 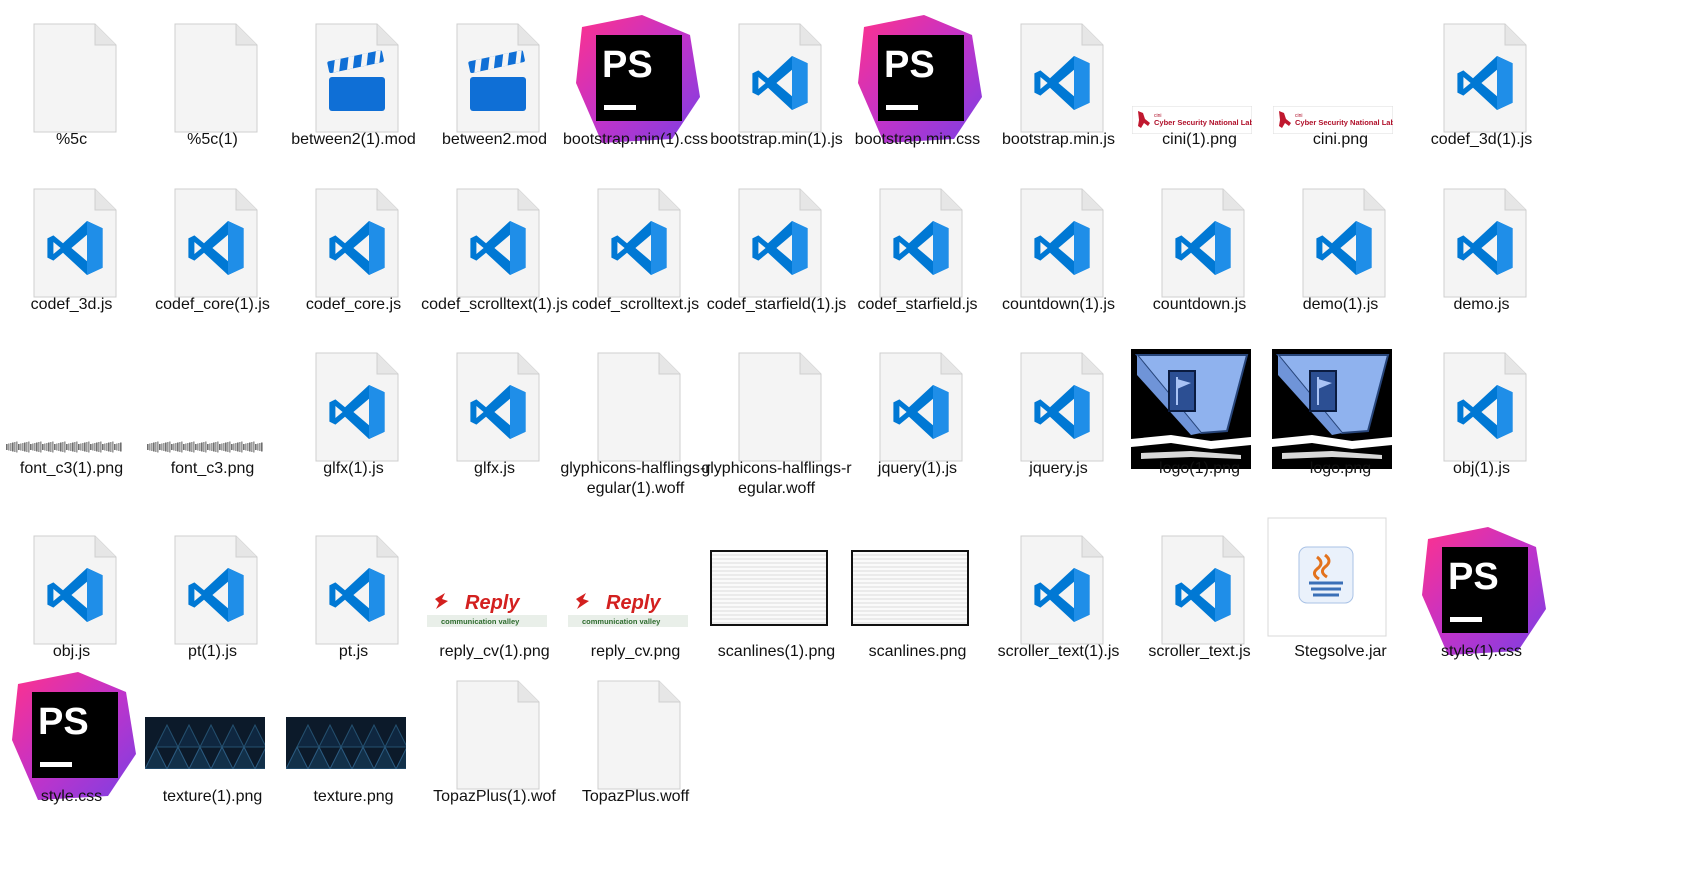 I want to click on file-name-label: codef_starfield.js, so click(x=917, y=305).